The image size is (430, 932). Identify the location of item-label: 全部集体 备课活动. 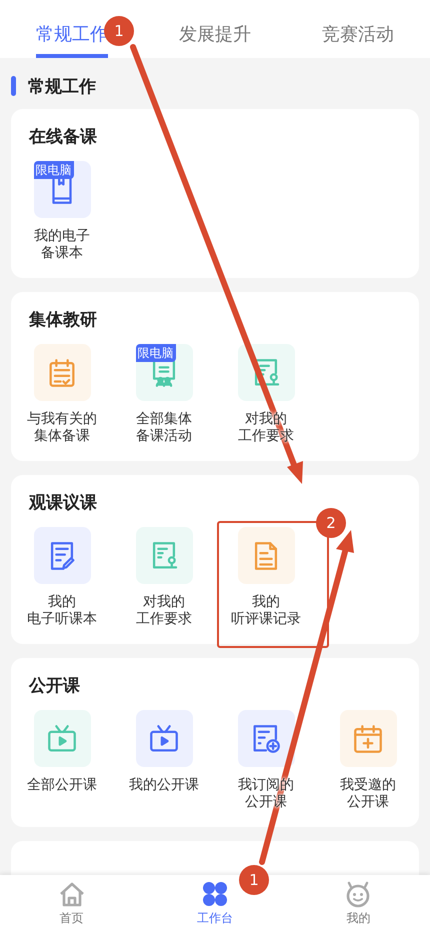
(164, 428).